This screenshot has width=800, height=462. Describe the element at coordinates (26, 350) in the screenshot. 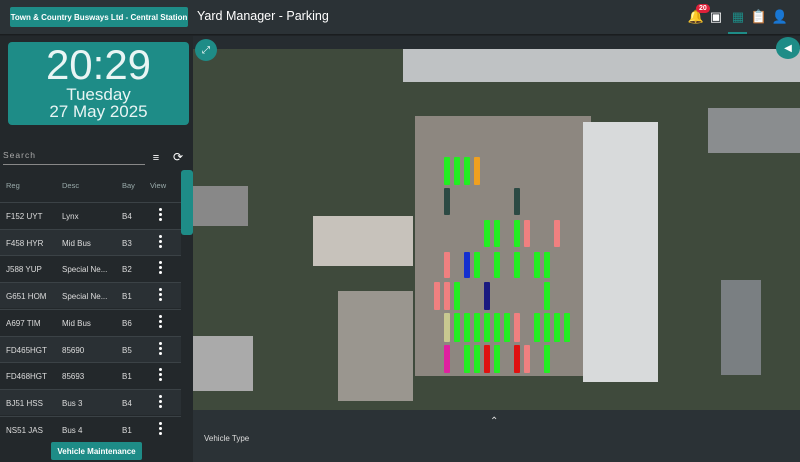

I see `reg-cell: FD465HGT` at that location.